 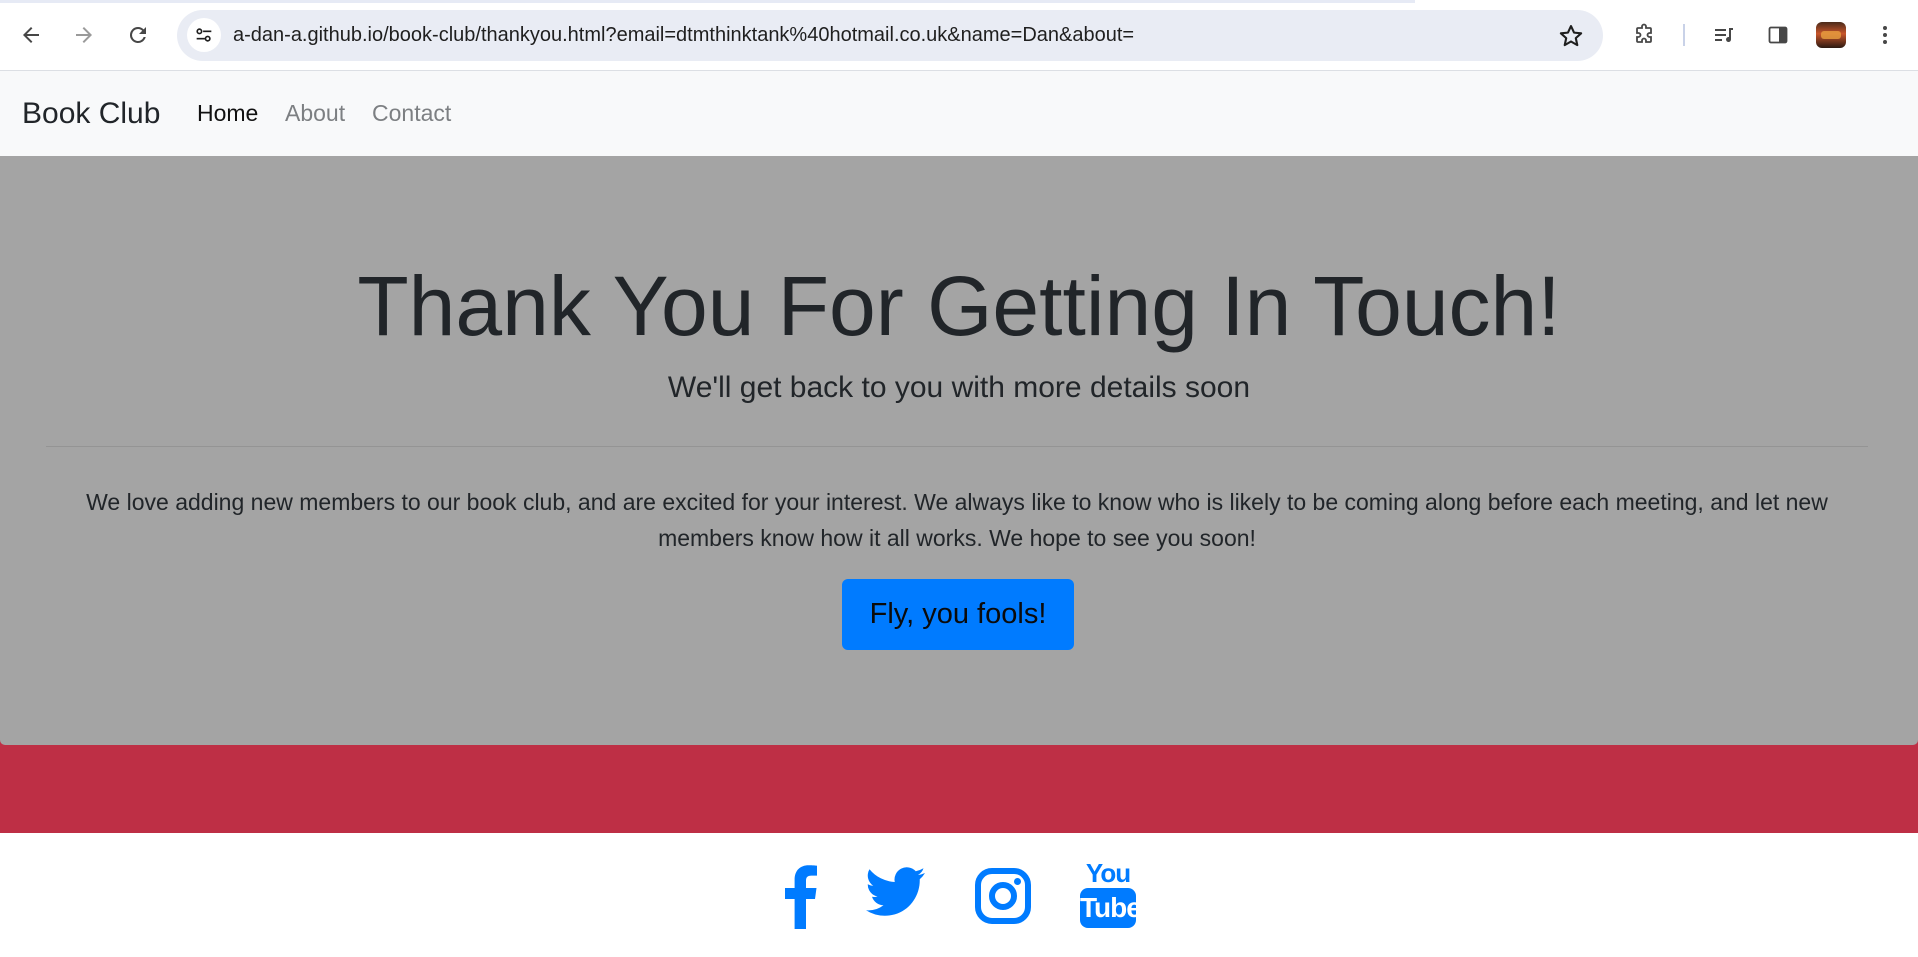 I want to click on nav-home: Home, so click(x=227, y=113).